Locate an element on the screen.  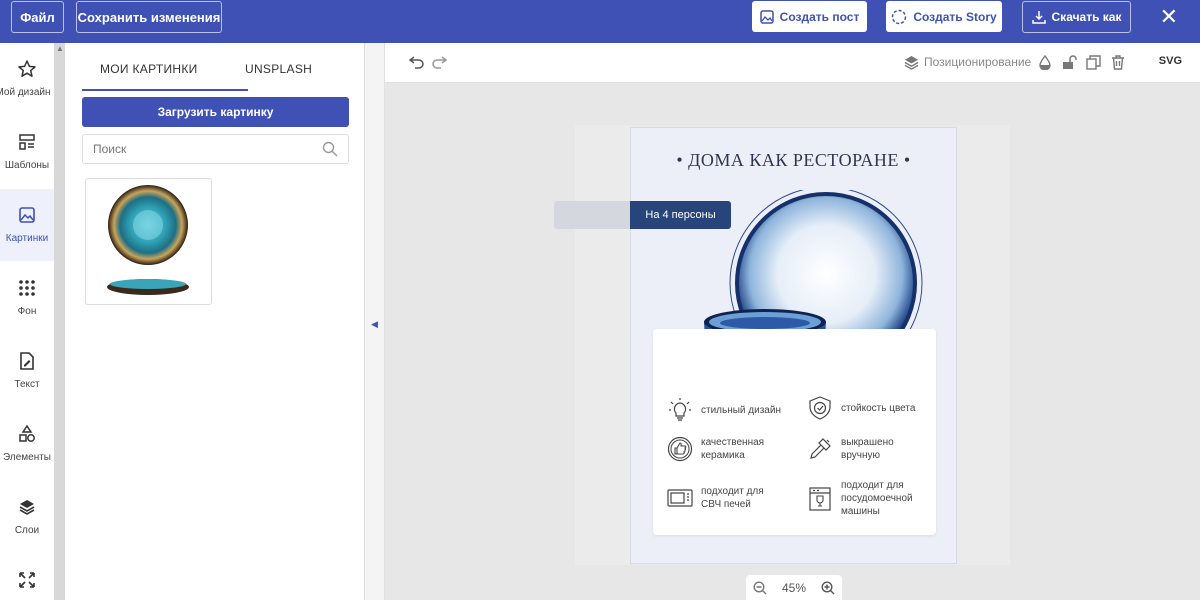
thumbs-up-icon is located at coordinates (680, 449).